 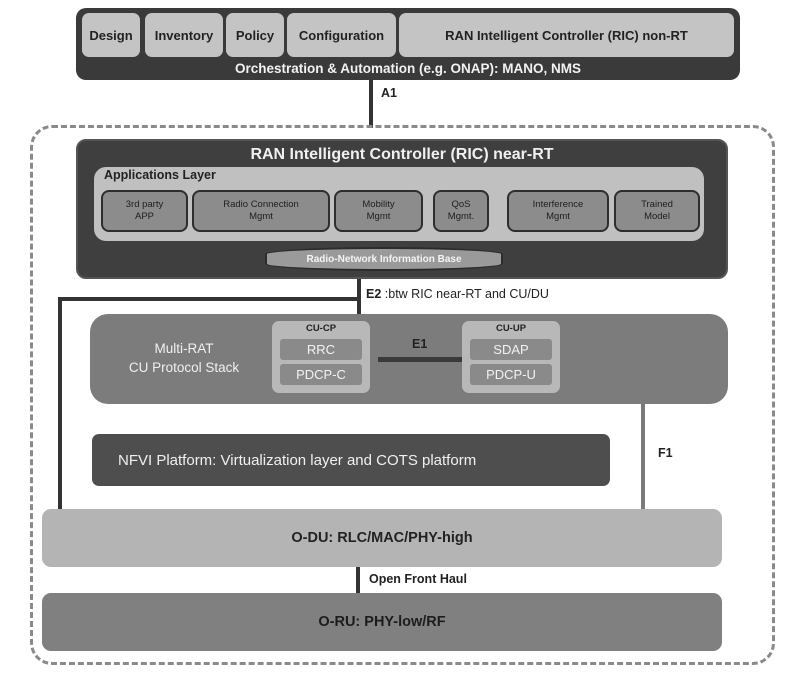 I want to click on tab-policy: Policy, so click(x=255, y=35).